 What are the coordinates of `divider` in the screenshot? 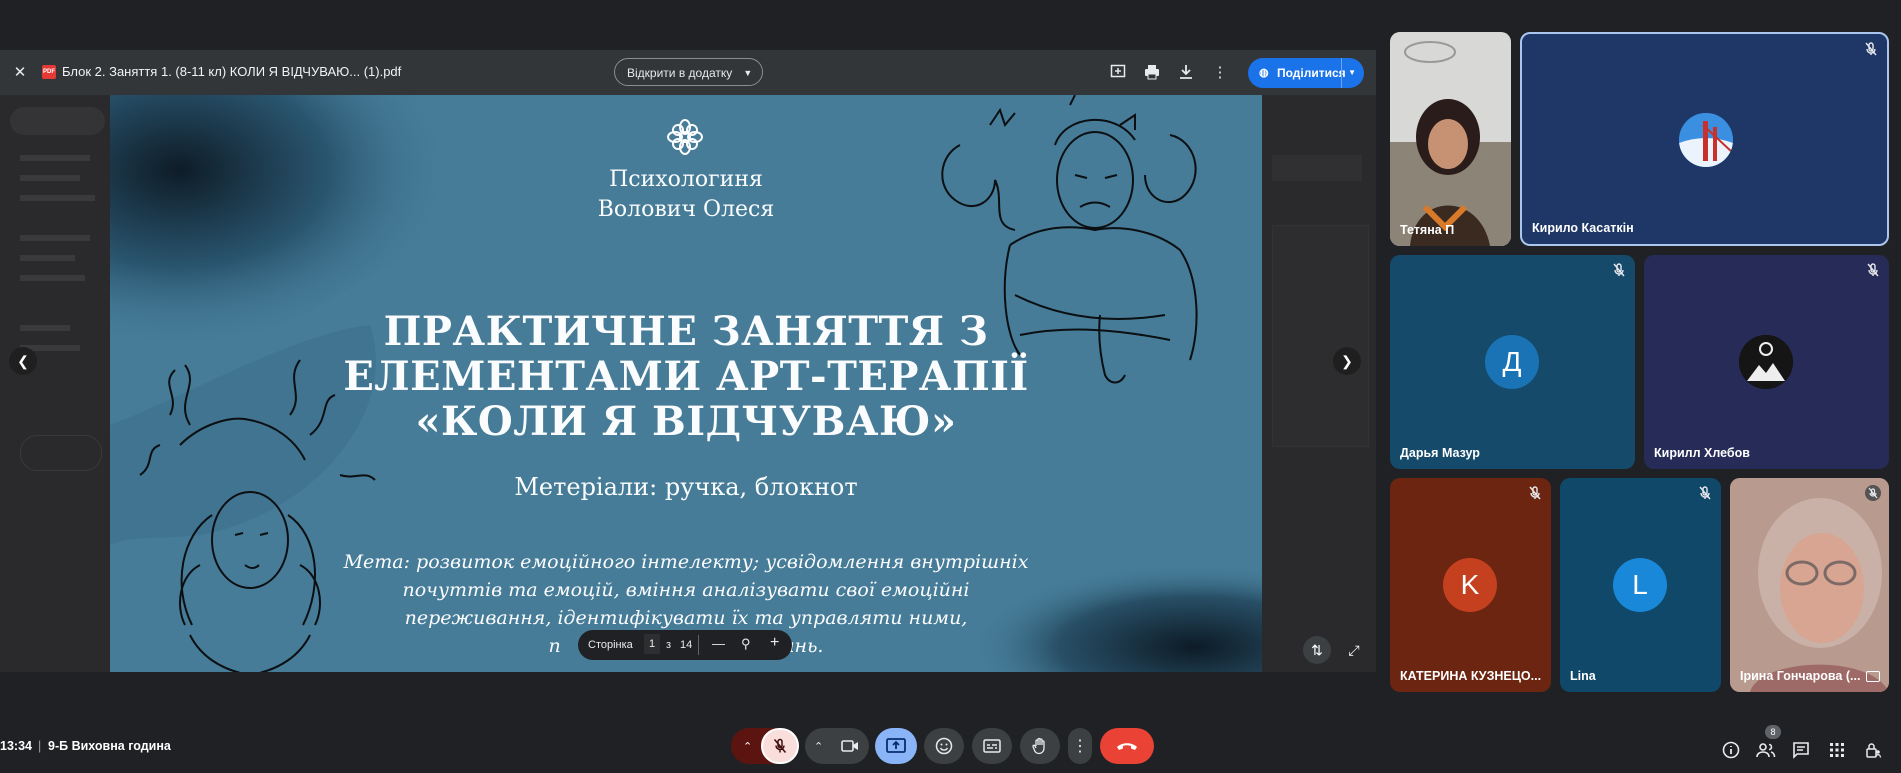 It's located at (698, 645).